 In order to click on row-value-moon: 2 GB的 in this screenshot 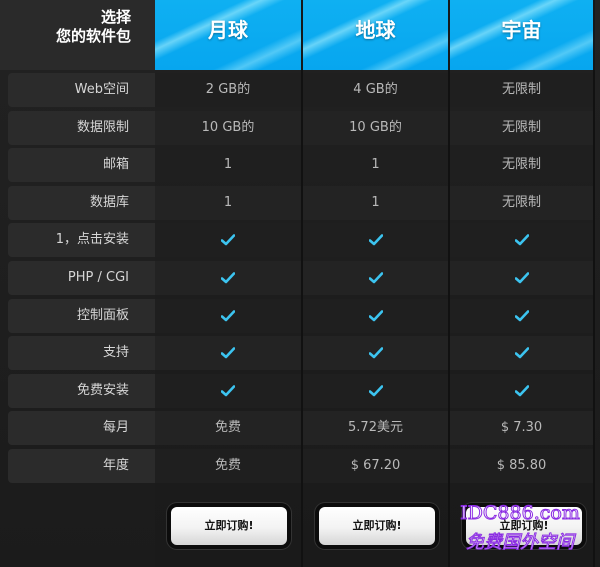, I will do `click(229, 90)`.